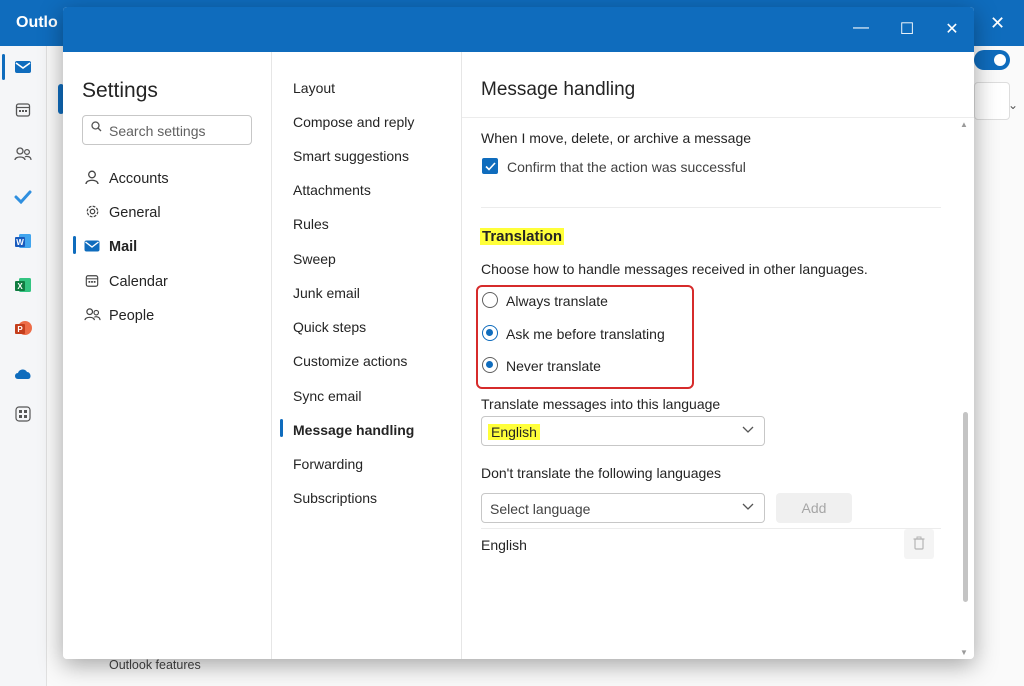 The image size is (1024, 686). I want to click on translate-into-dropdown: English, so click(623, 431).